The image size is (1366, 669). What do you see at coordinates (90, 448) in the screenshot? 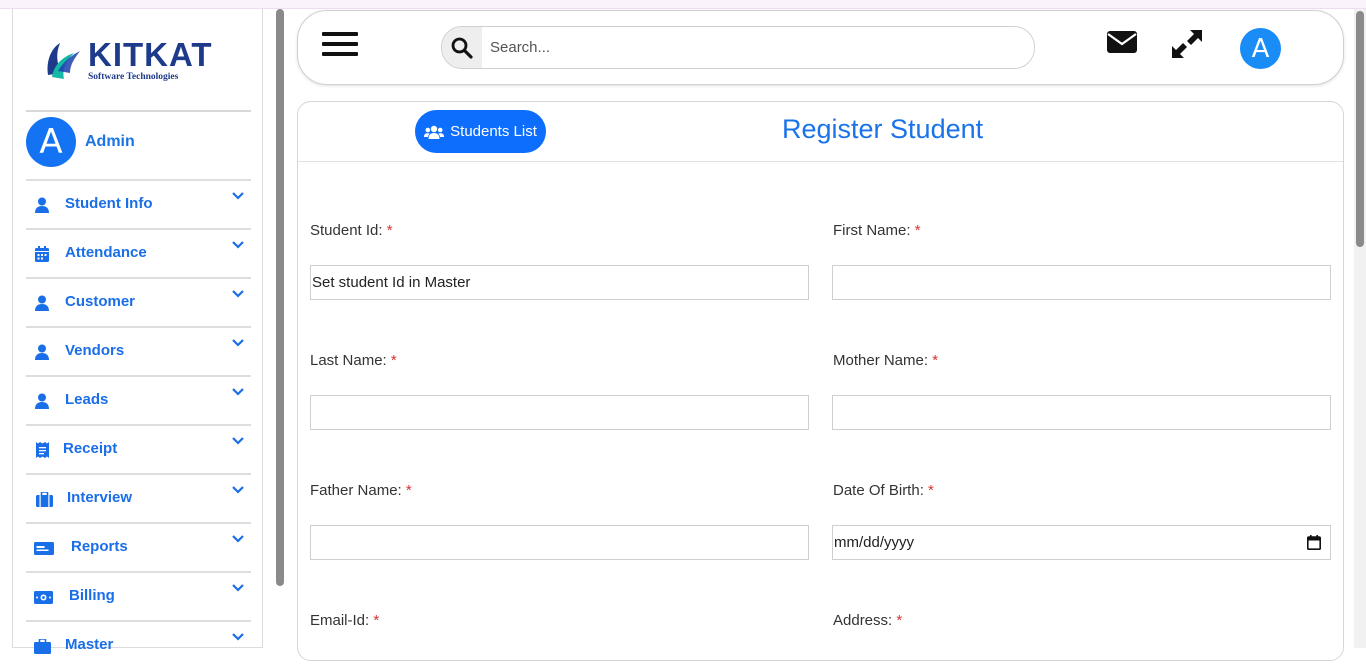
I see `sidebar-item-label: Receipt` at bounding box center [90, 448].